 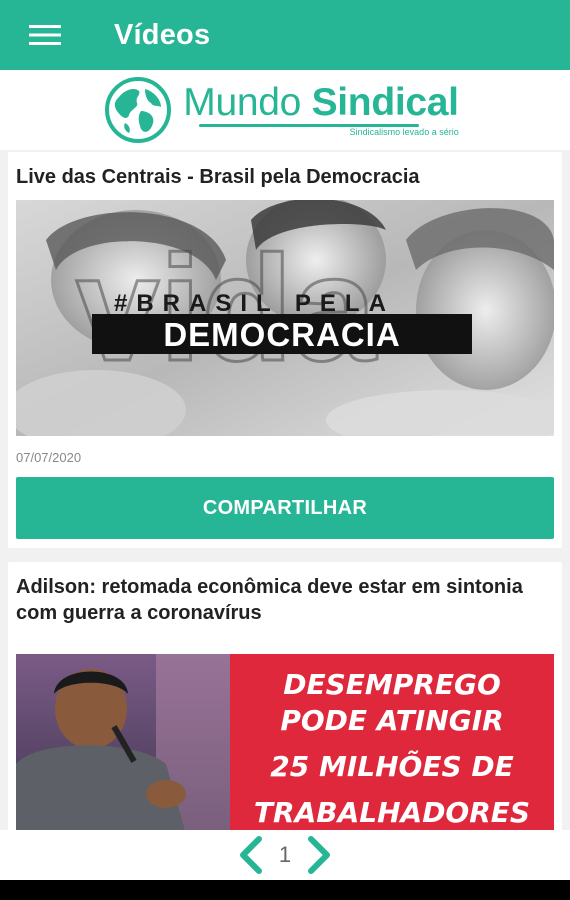 What do you see at coordinates (162, 34) in the screenshot?
I see `page-title: Vídeos` at bounding box center [162, 34].